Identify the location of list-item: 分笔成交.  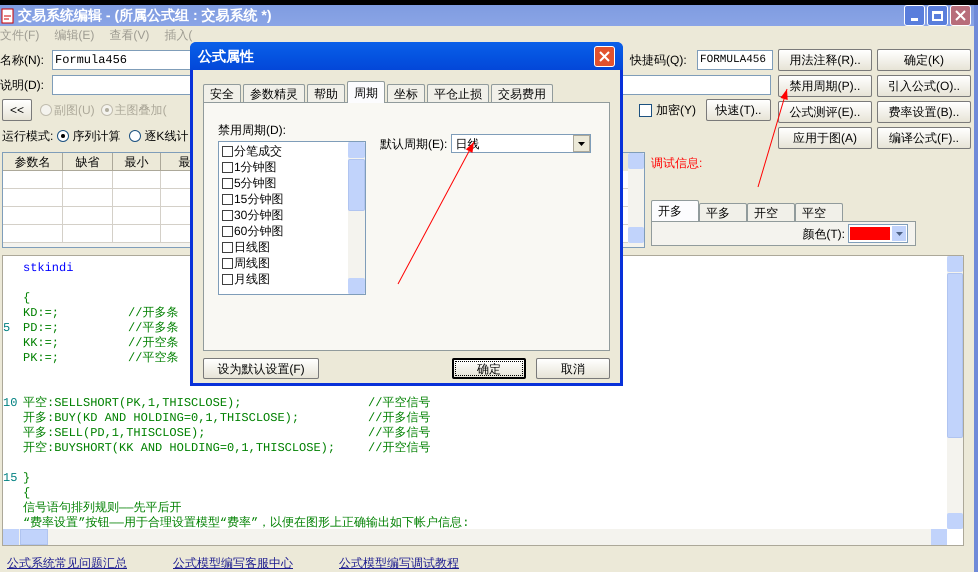
(258, 151).